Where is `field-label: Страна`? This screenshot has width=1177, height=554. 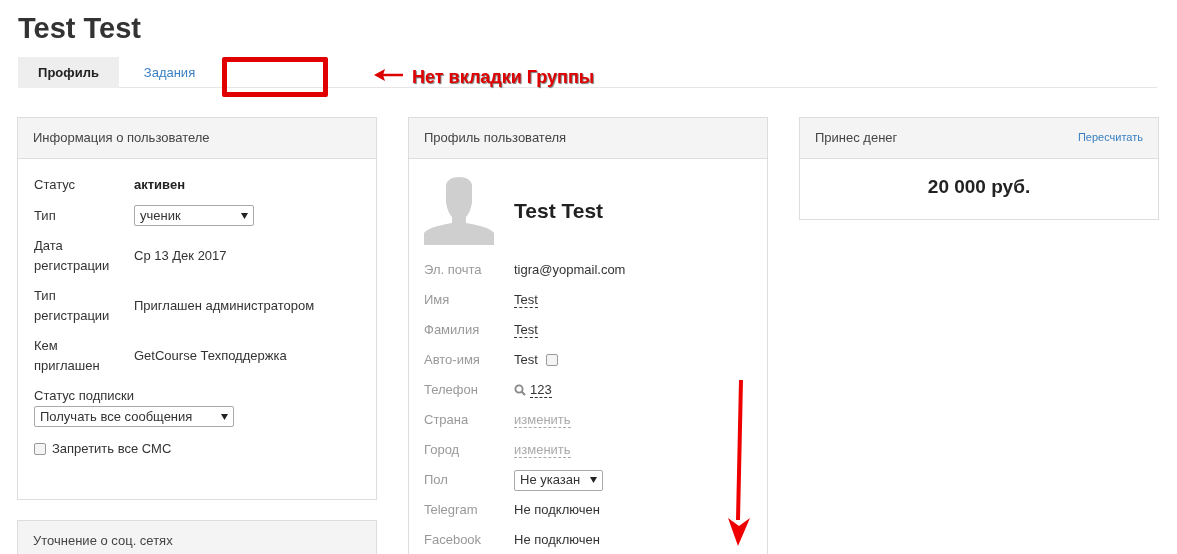
field-label: Страна is located at coordinates (447, 420).